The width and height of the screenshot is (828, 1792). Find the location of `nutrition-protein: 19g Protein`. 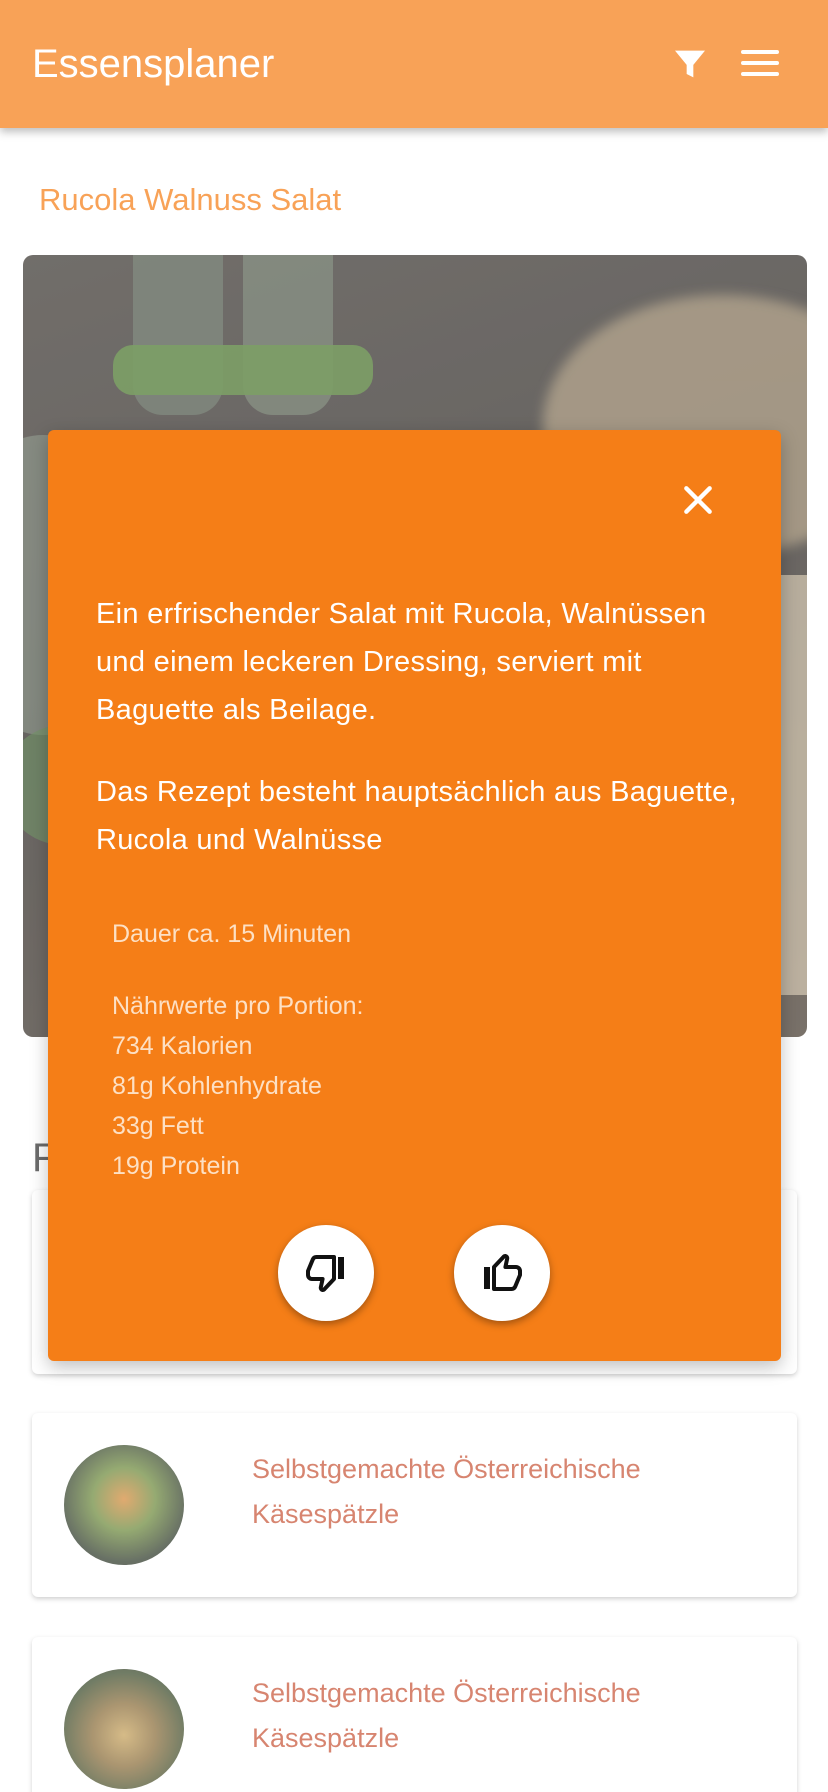

nutrition-protein: 19g Protein is located at coordinates (176, 1166).